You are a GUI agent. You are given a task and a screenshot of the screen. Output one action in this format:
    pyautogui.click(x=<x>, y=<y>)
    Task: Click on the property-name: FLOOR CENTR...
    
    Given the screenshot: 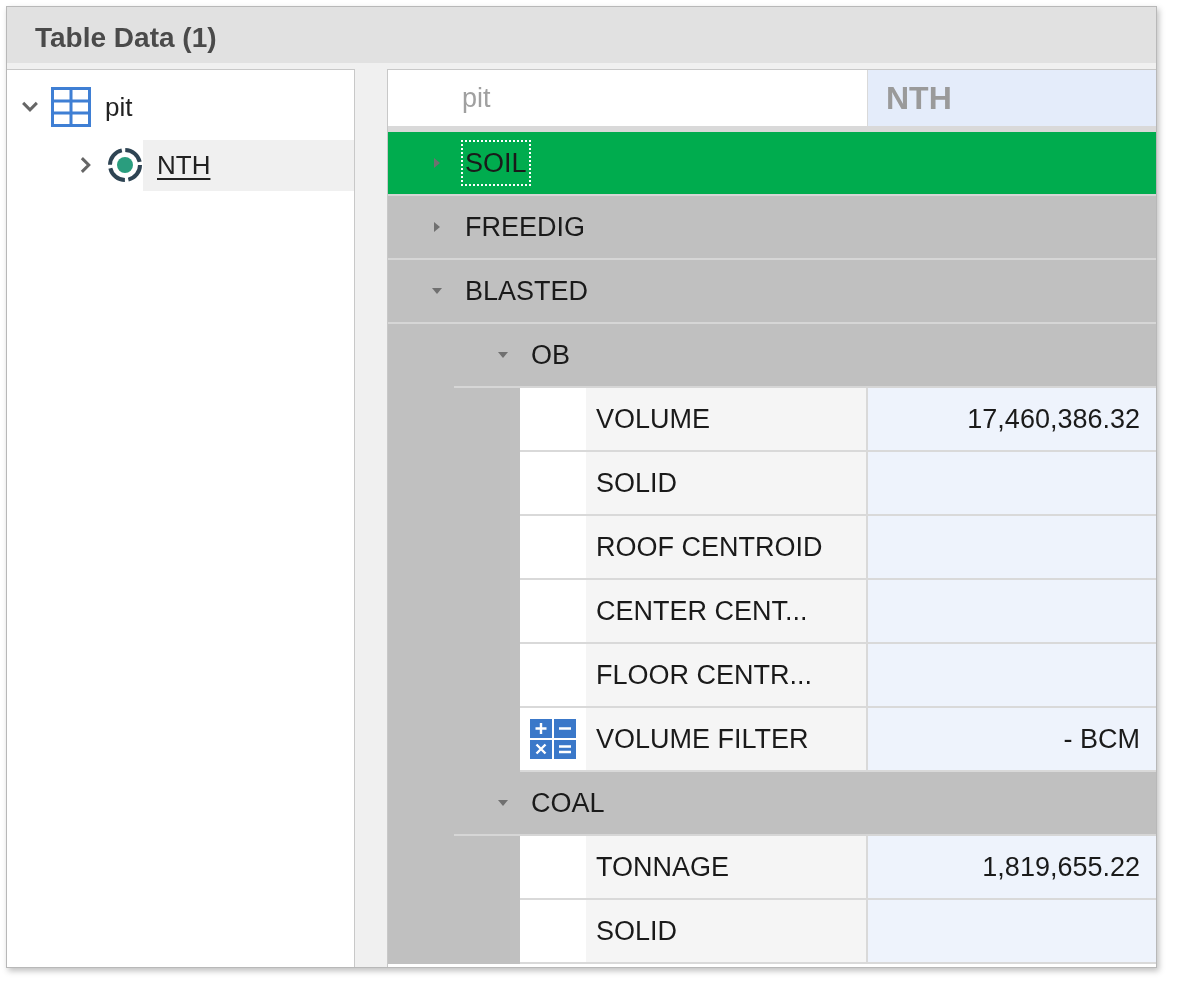 What is the action you would take?
    pyautogui.click(x=727, y=675)
    